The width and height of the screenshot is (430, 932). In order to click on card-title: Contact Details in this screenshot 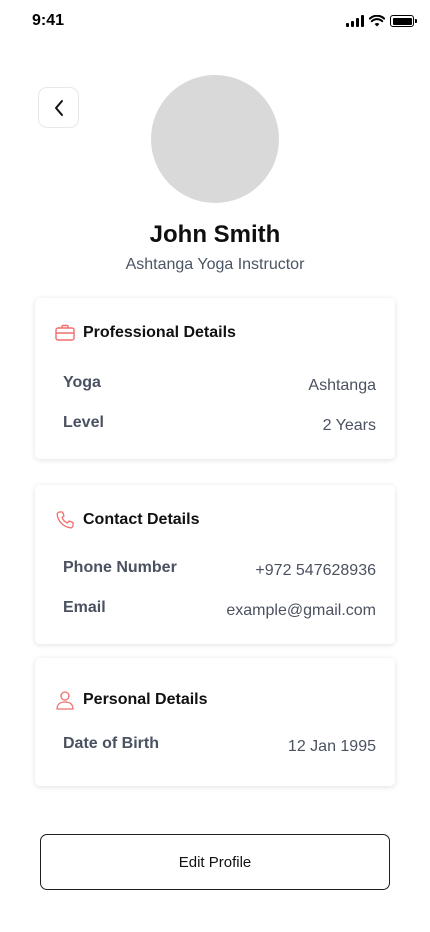, I will do `click(141, 519)`.